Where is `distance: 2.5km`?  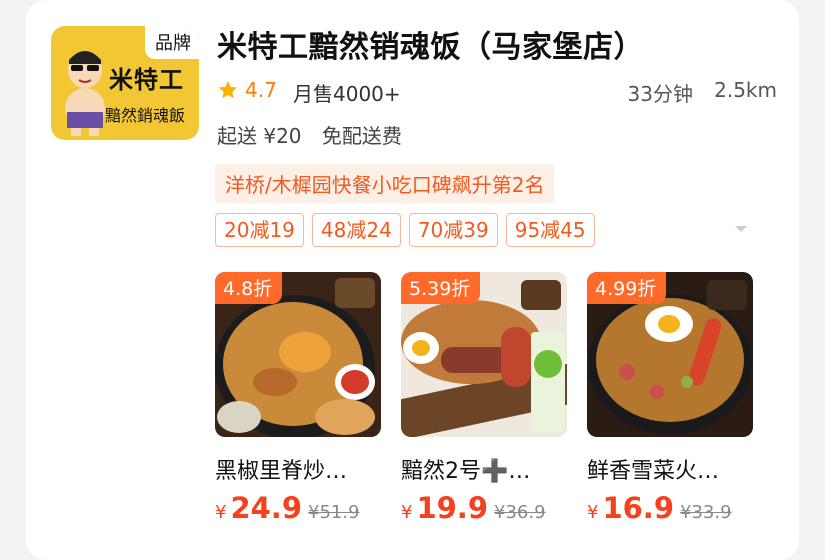
distance: 2.5km is located at coordinates (745, 90).